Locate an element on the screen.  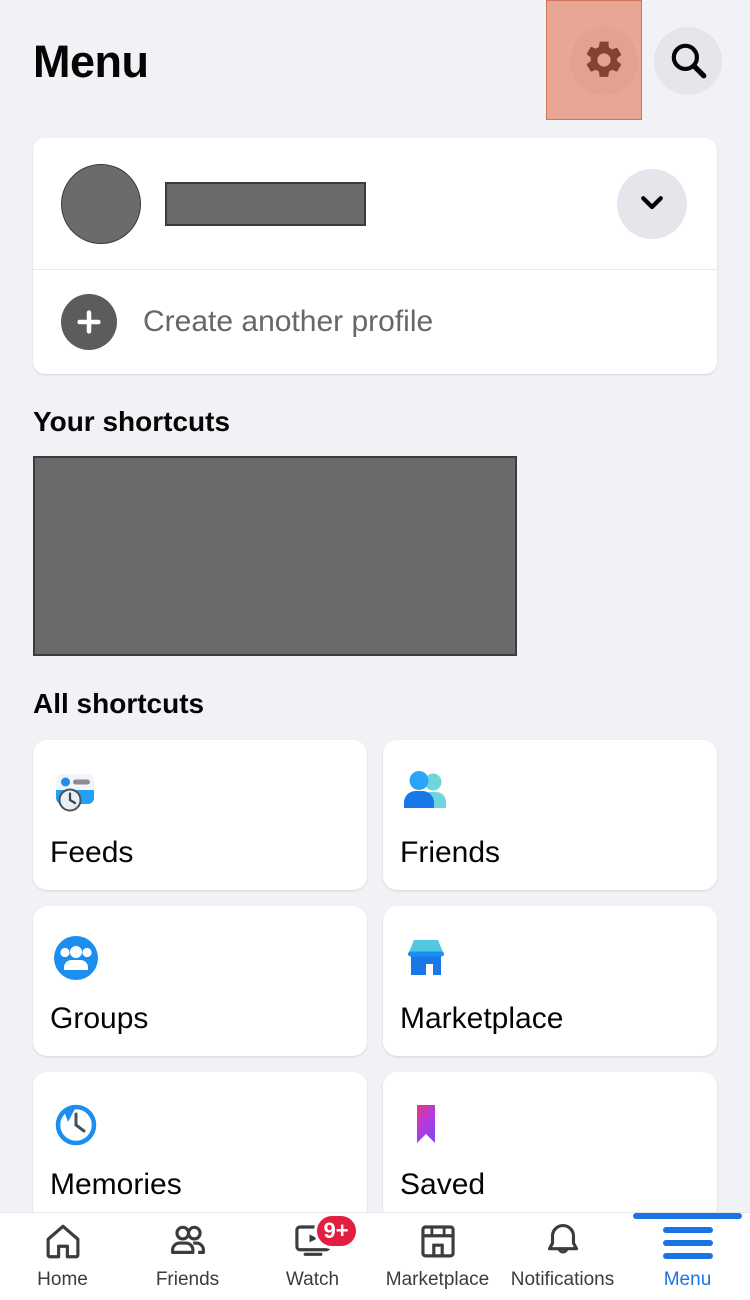
hamburger-icon-wrap is located at coordinates (687, 1243).